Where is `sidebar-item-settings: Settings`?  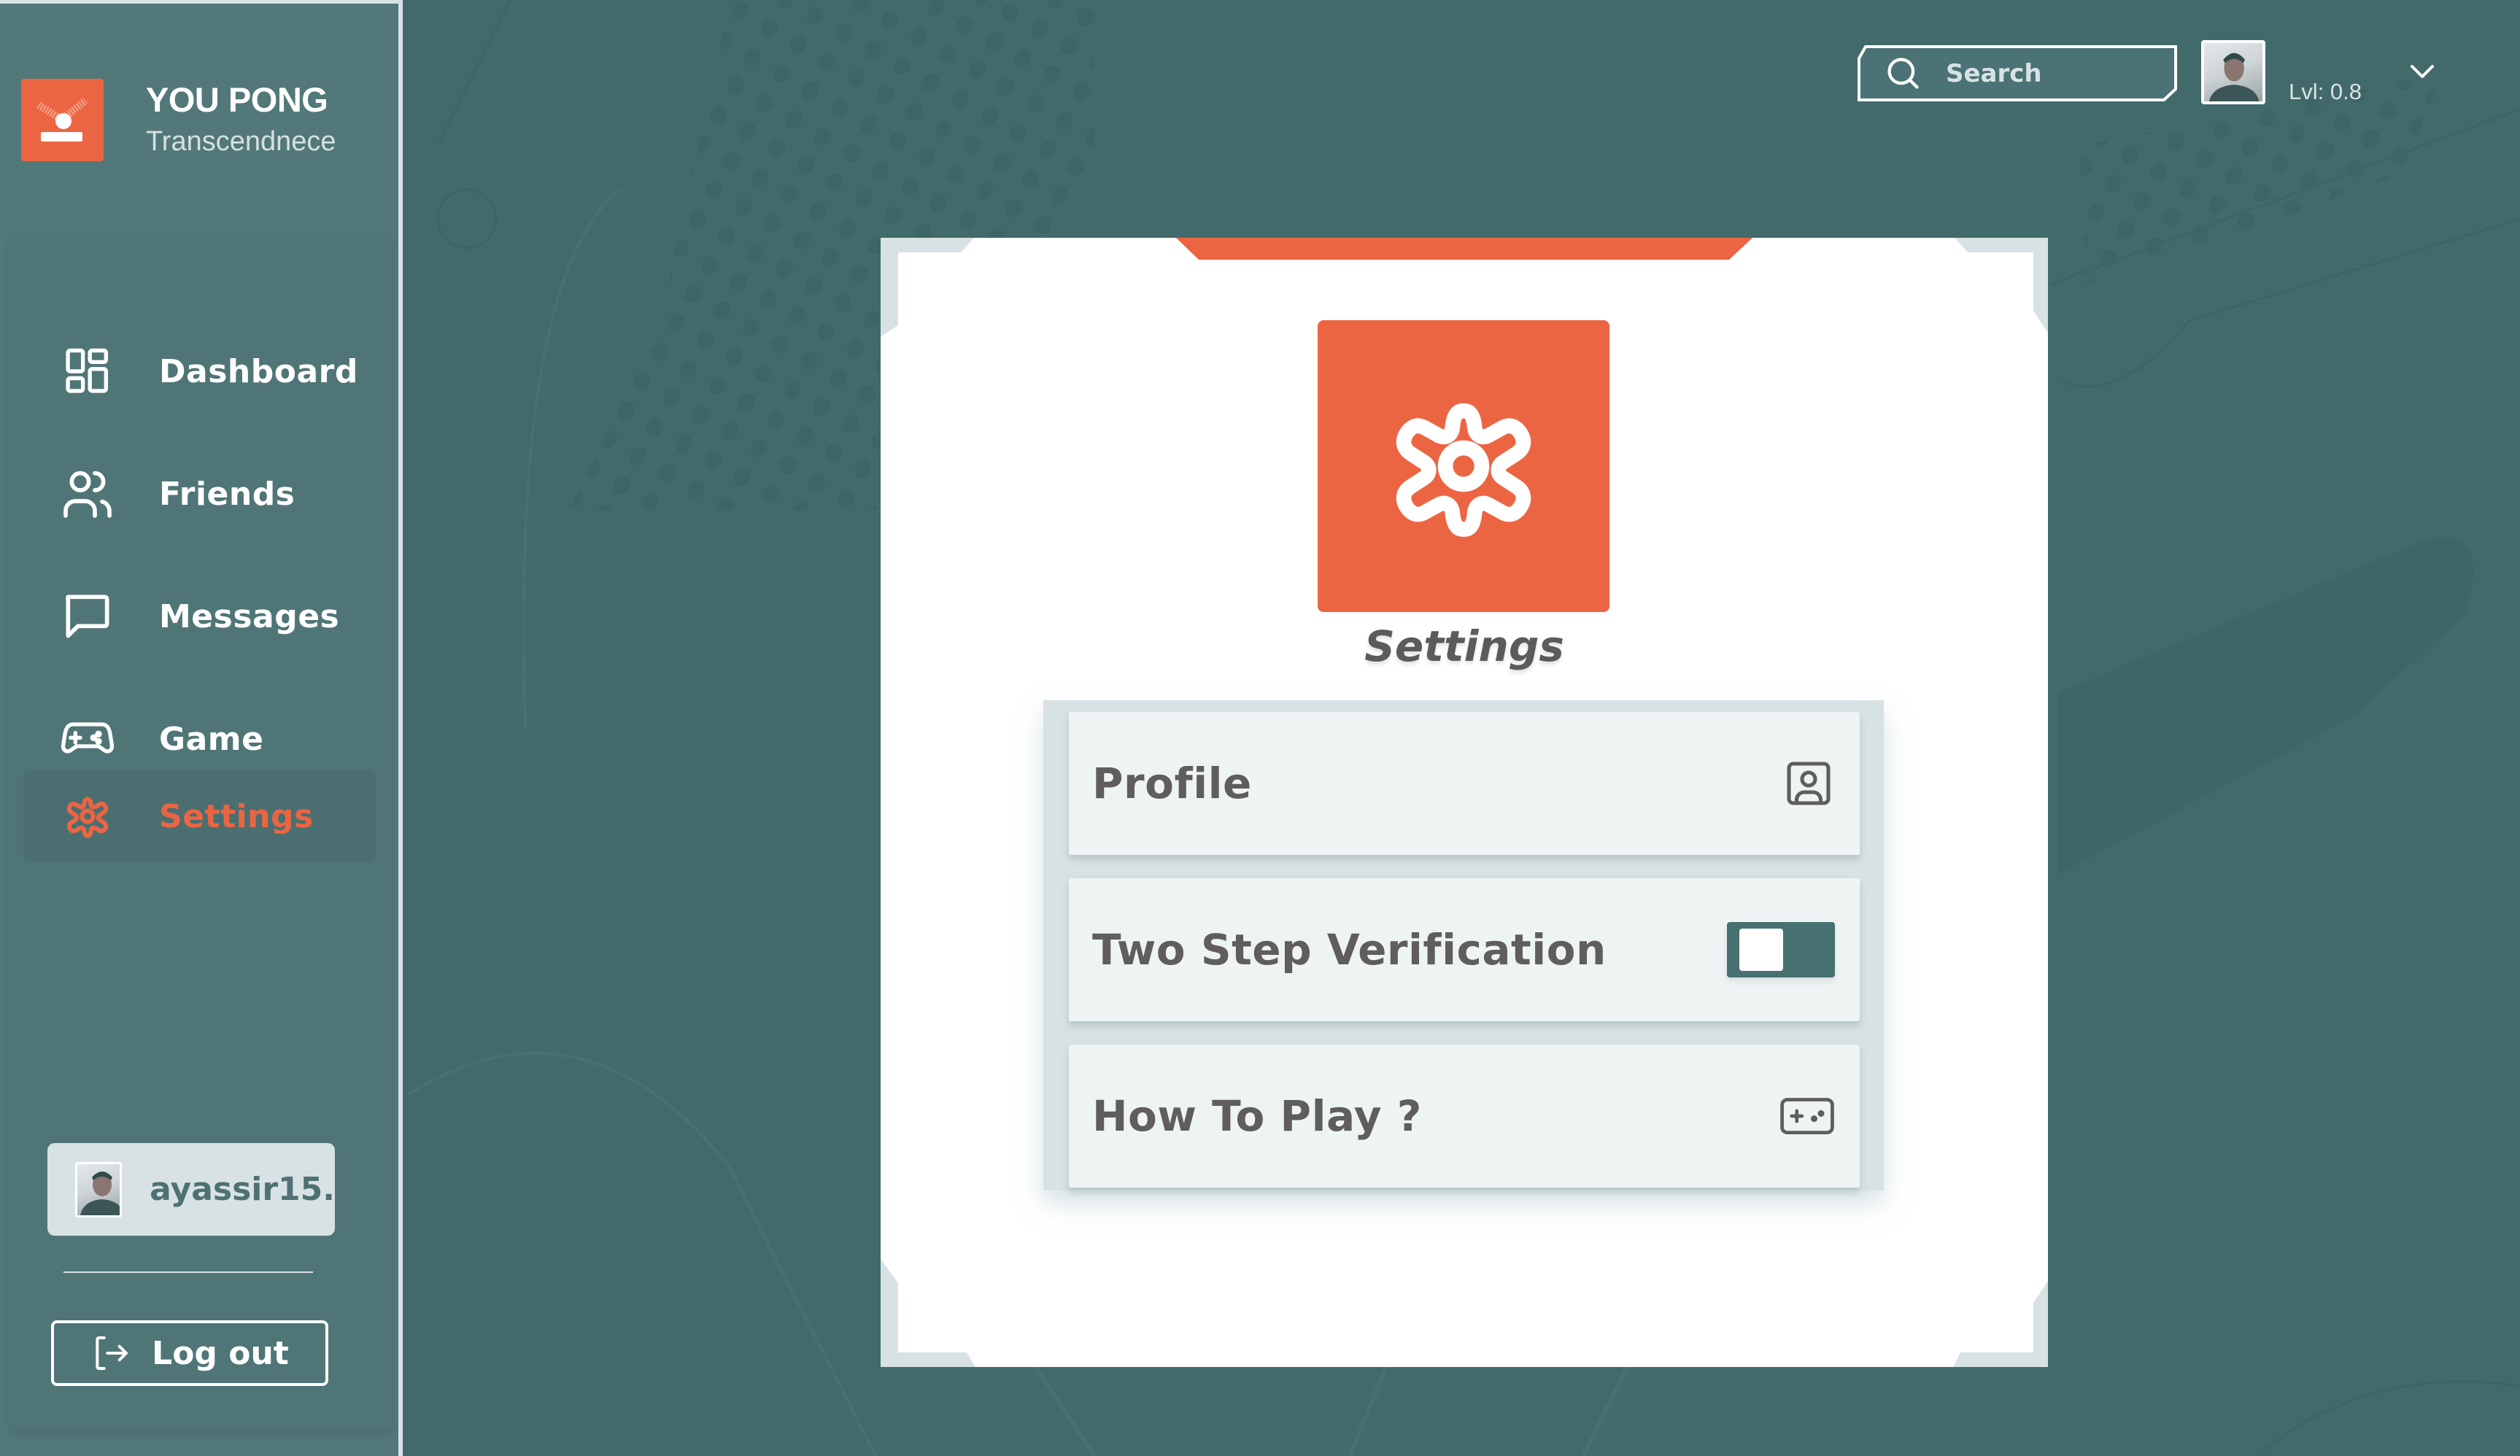 sidebar-item-settings: Settings is located at coordinates (199, 816).